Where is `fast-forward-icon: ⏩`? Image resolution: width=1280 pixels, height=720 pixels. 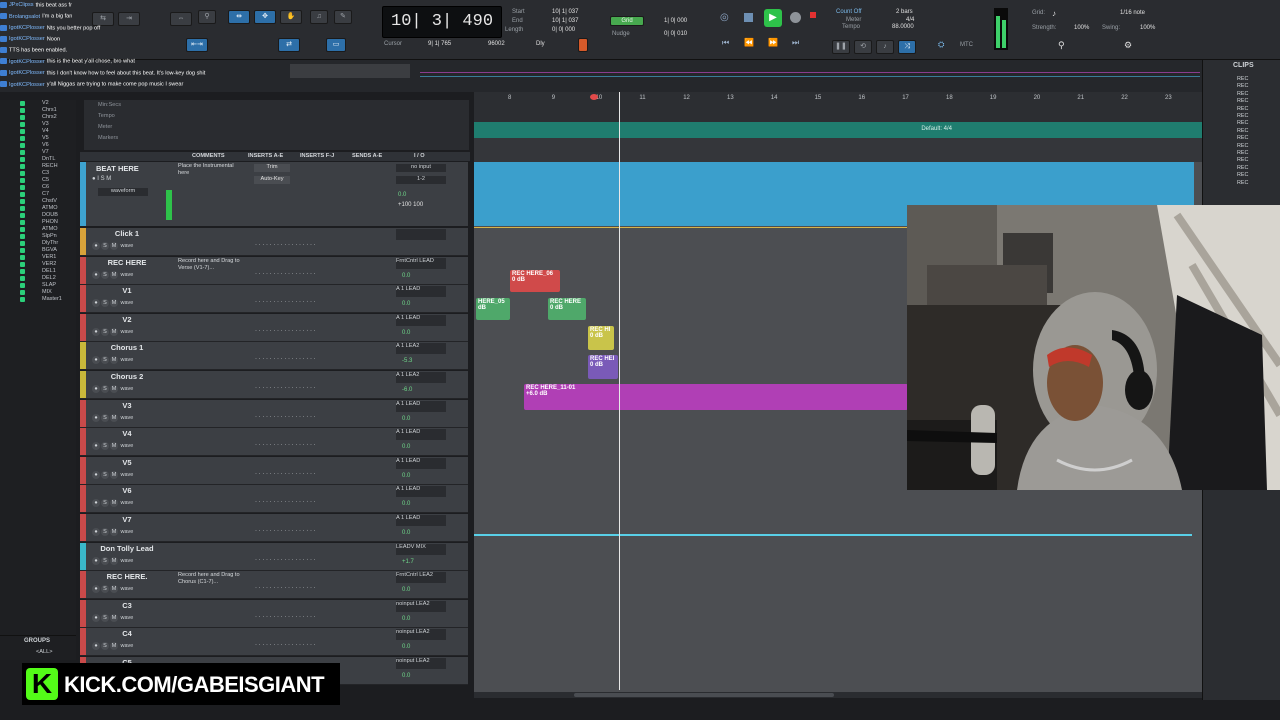
fast-forward-icon: ⏩ is located at coordinates (773, 42).